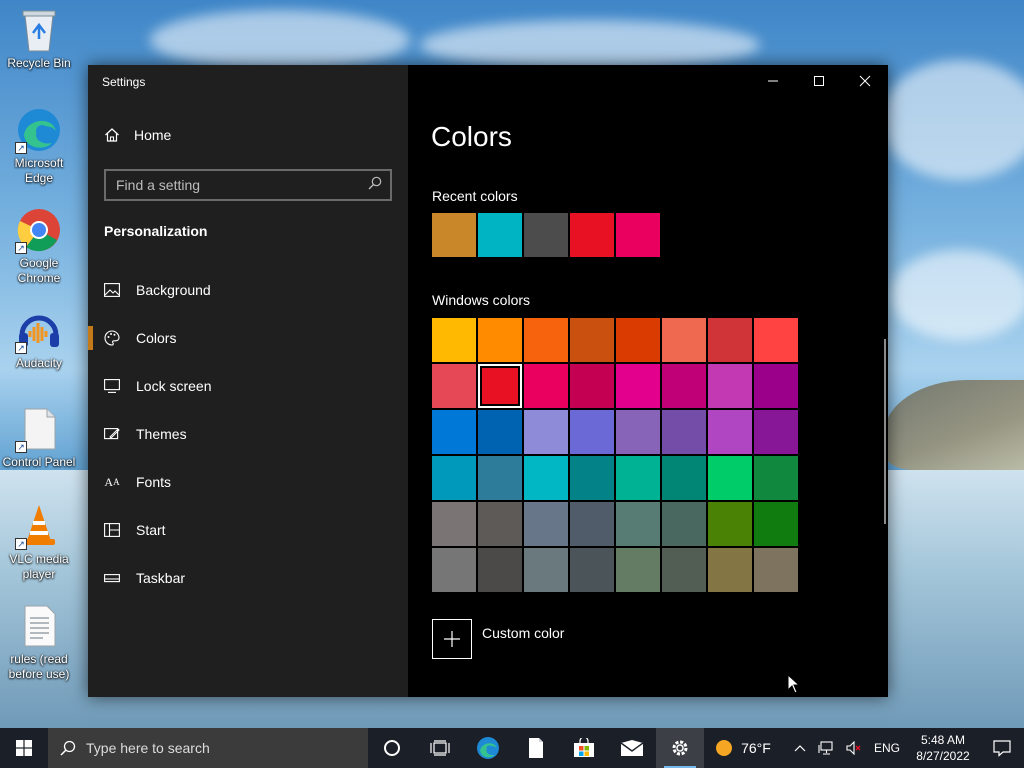 This screenshot has height=768, width=1024. Describe the element at coordinates (375, 185) in the screenshot. I see `search-icon` at that location.